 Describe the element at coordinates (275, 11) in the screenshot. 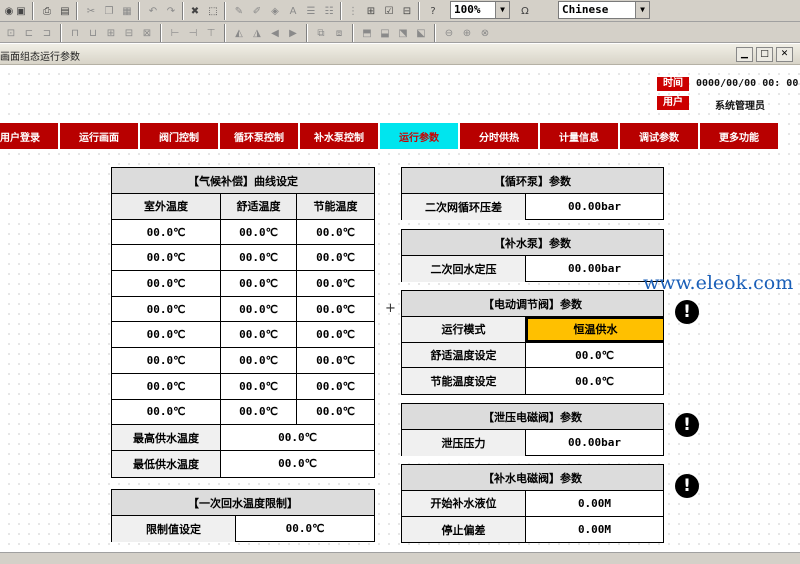

I see `style-icon: ◈` at that location.